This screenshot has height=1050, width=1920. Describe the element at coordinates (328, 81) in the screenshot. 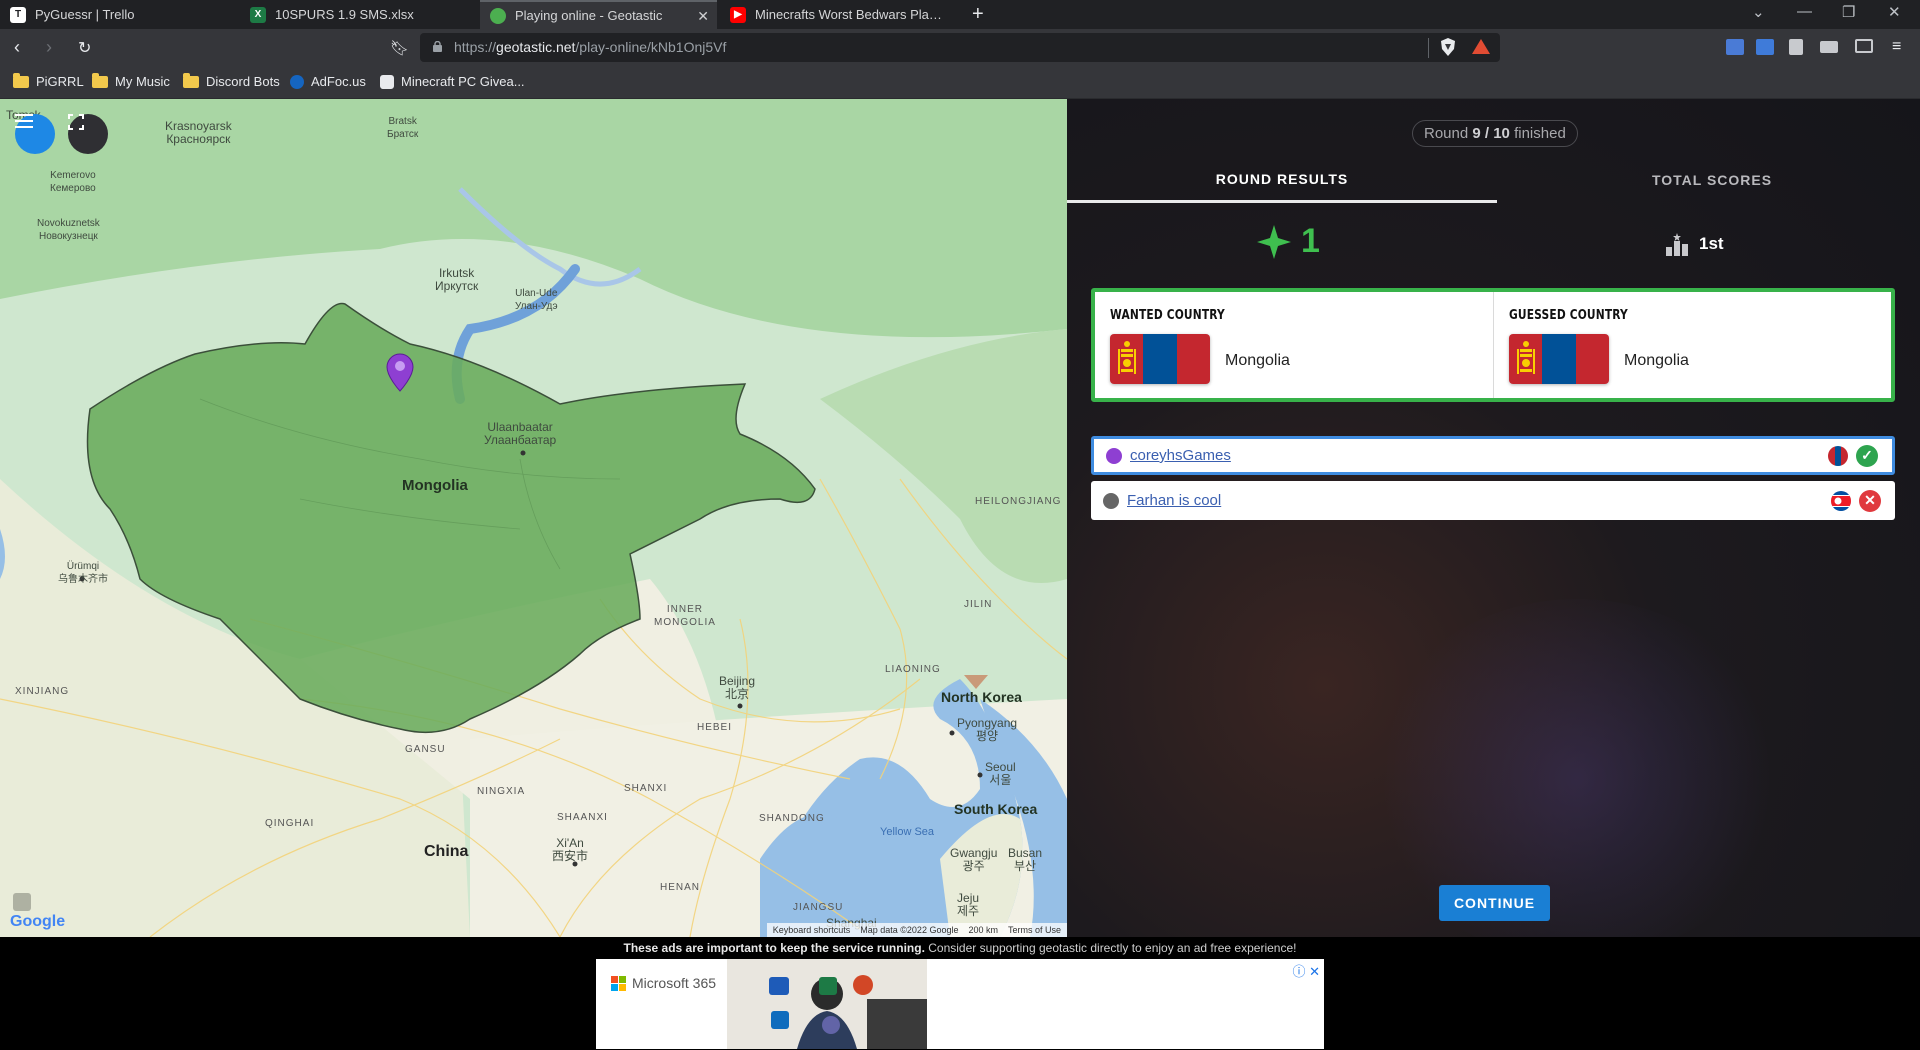

I see `bookmark-adfocus: AdFoc.us` at that location.